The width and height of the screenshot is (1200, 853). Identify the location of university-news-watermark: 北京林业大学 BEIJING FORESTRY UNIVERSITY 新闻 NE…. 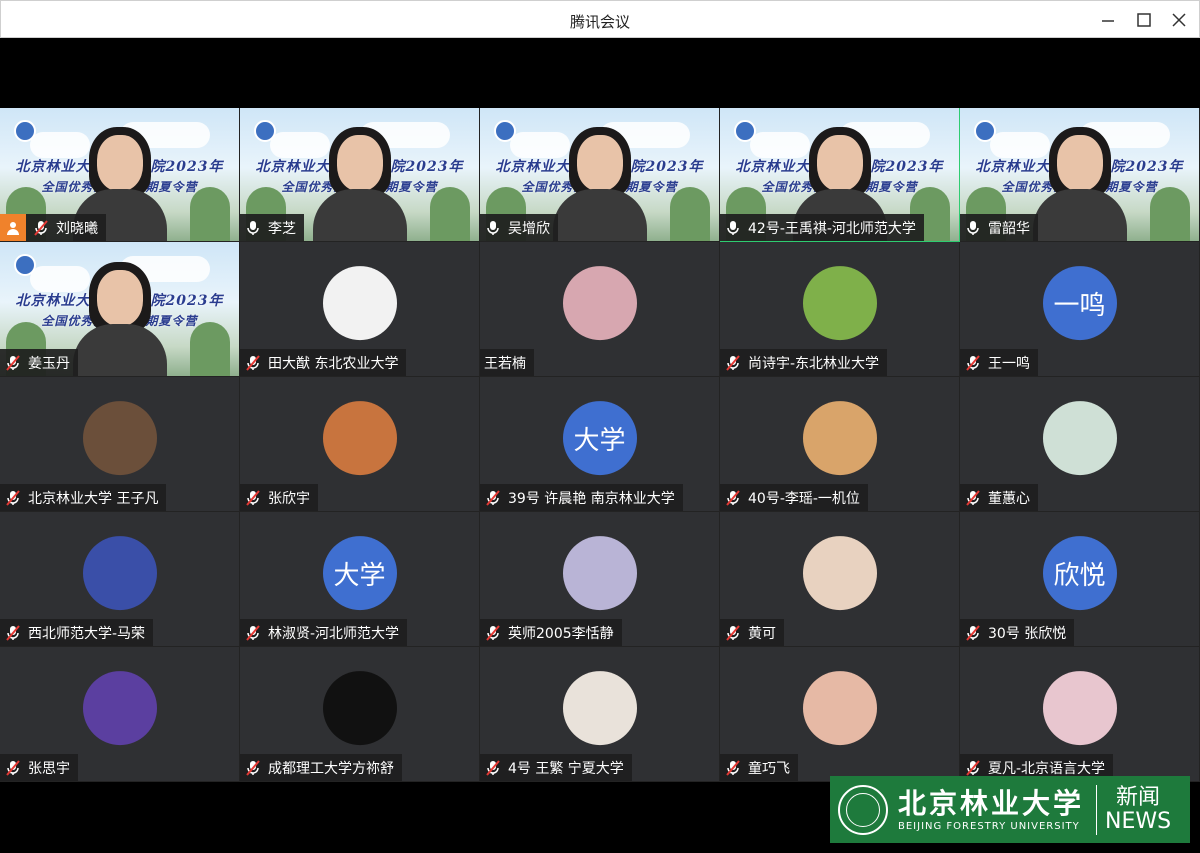
(1010, 809).